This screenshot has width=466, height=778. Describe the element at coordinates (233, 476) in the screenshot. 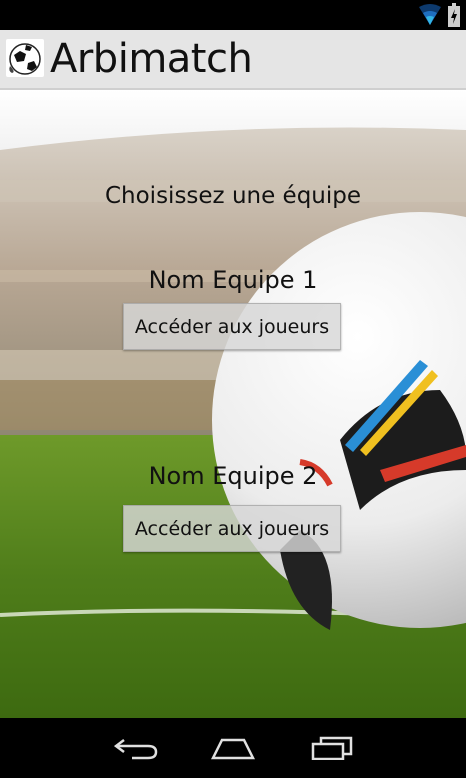

I see `team-2-name: Nom Equipe 2` at that location.